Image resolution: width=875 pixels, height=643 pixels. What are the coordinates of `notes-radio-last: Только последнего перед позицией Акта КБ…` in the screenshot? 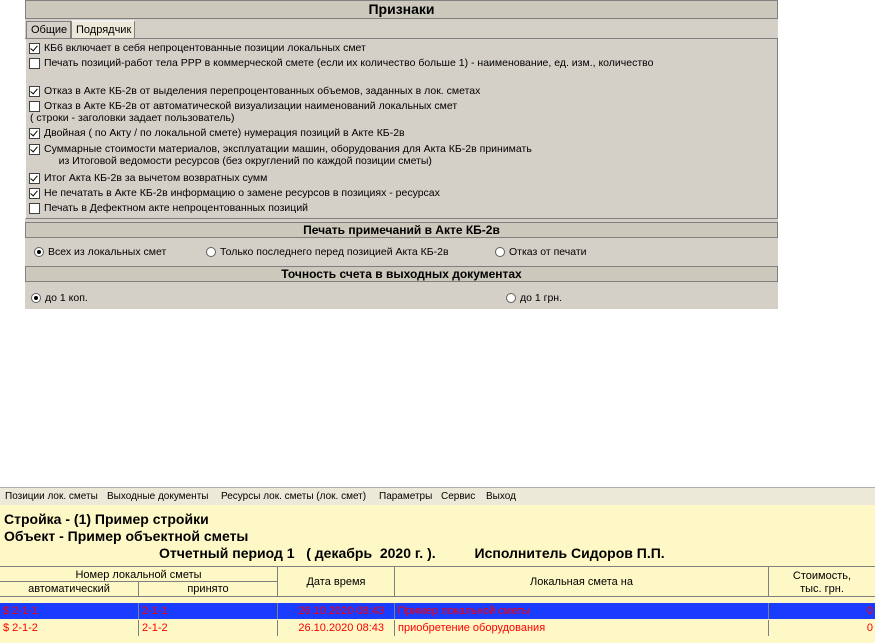 It's located at (327, 252).